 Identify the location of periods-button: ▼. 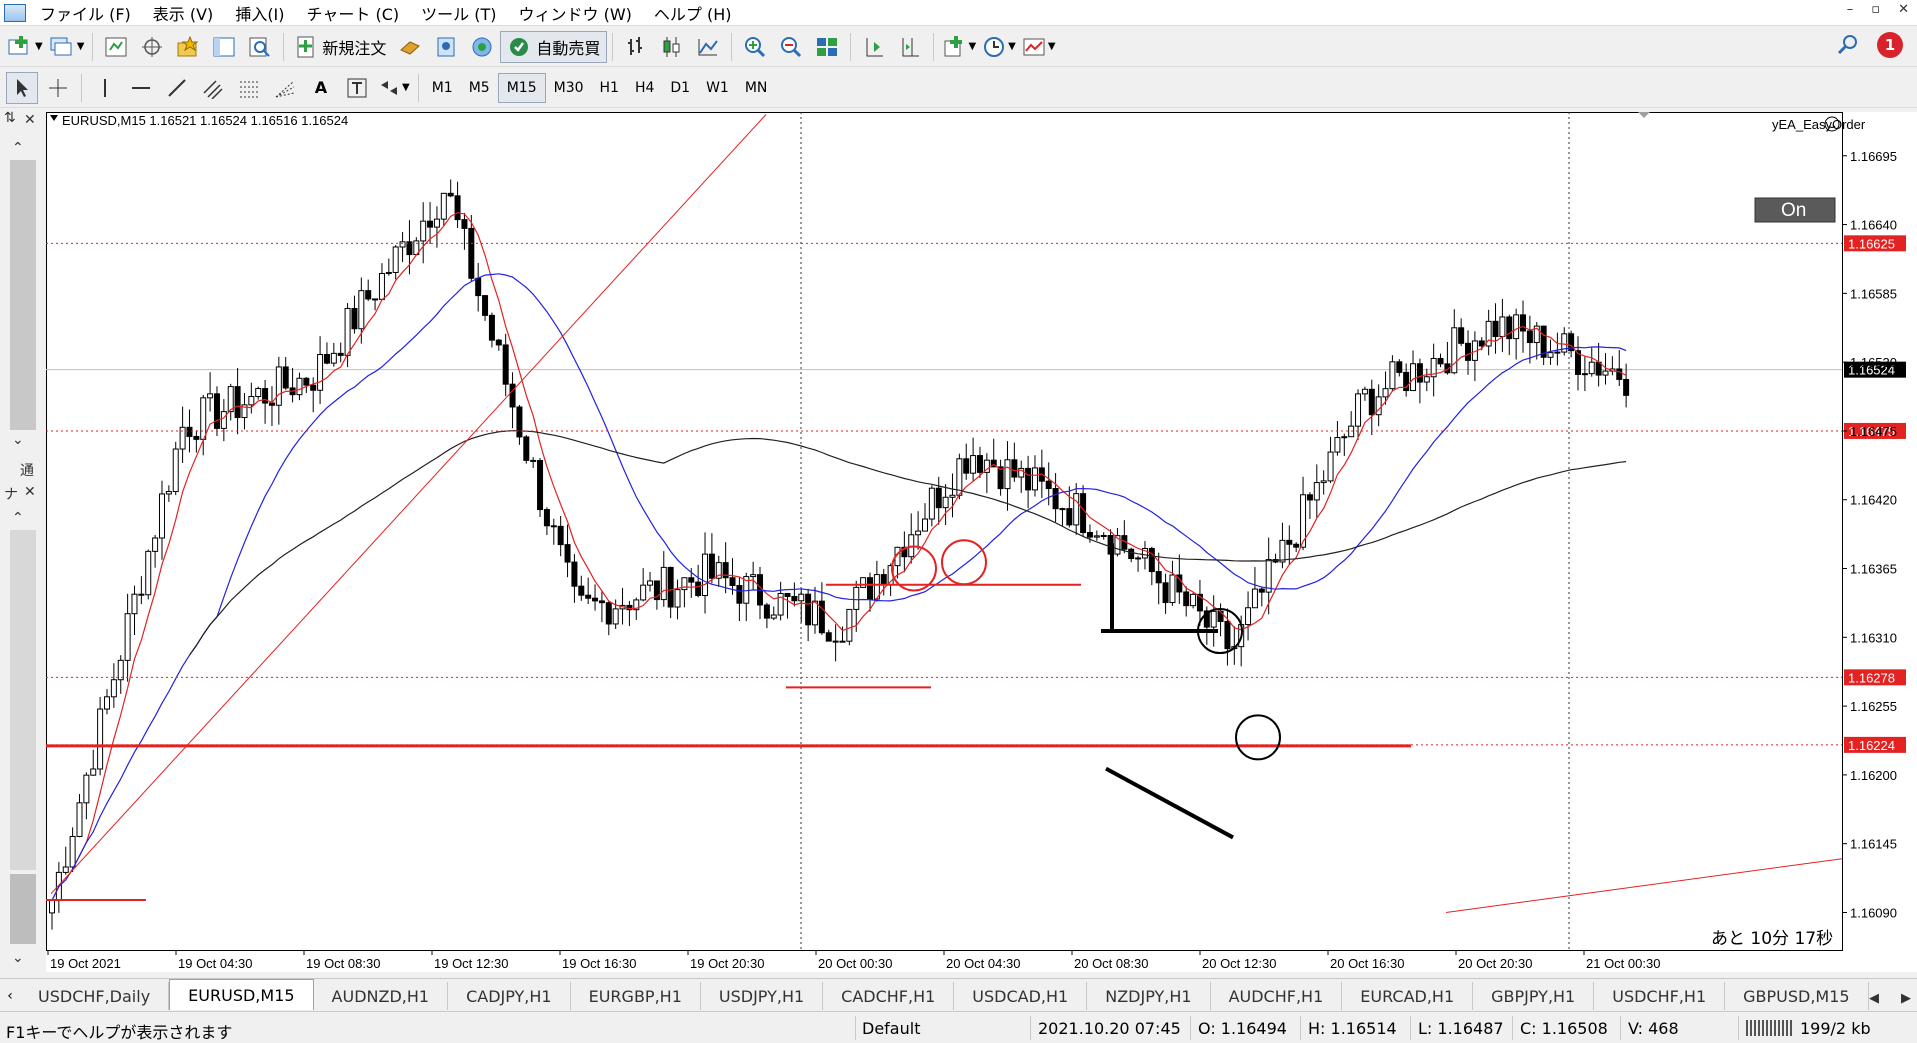
(999, 47).